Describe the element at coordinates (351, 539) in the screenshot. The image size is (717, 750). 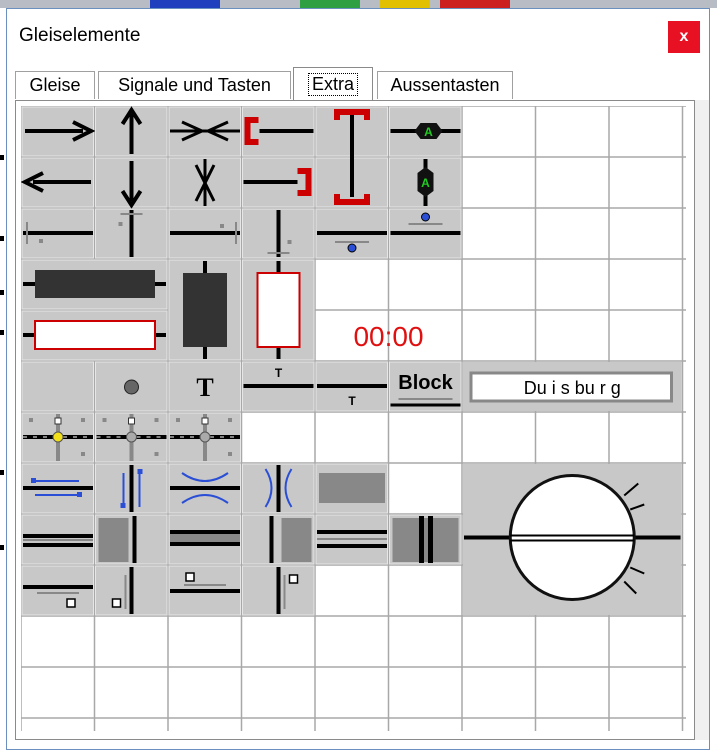
I see `platform-double-horizontal-icon` at that location.